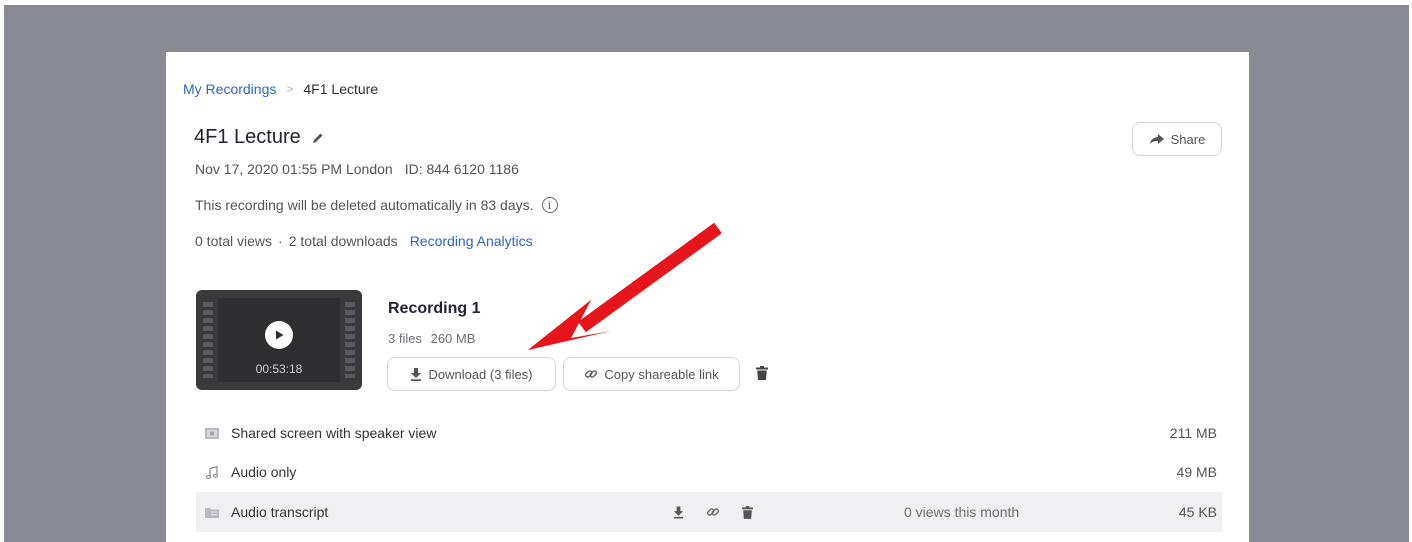  What do you see at coordinates (279, 335) in the screenshot?
I see `play-icon` at bounding box center [279, 335].